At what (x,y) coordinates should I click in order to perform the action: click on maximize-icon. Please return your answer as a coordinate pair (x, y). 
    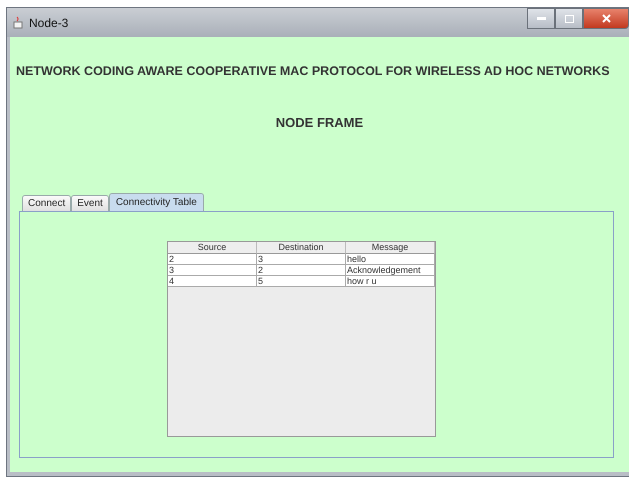
    Looking at the image, I should click on (569, 18).